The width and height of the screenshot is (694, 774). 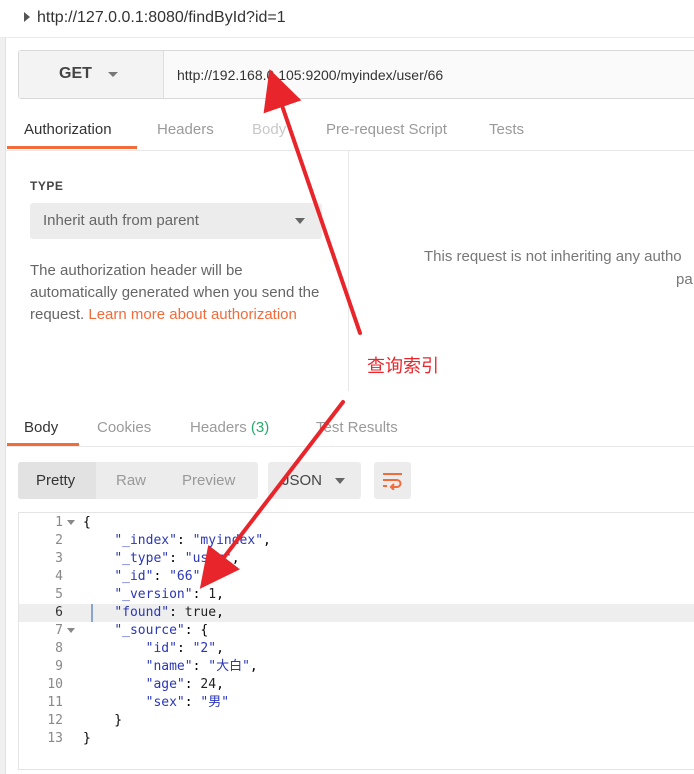 What do you see at coordinates (142, 558) in the screenshot?
I see `json-key: "_type"` at bounding box center [142, 558].